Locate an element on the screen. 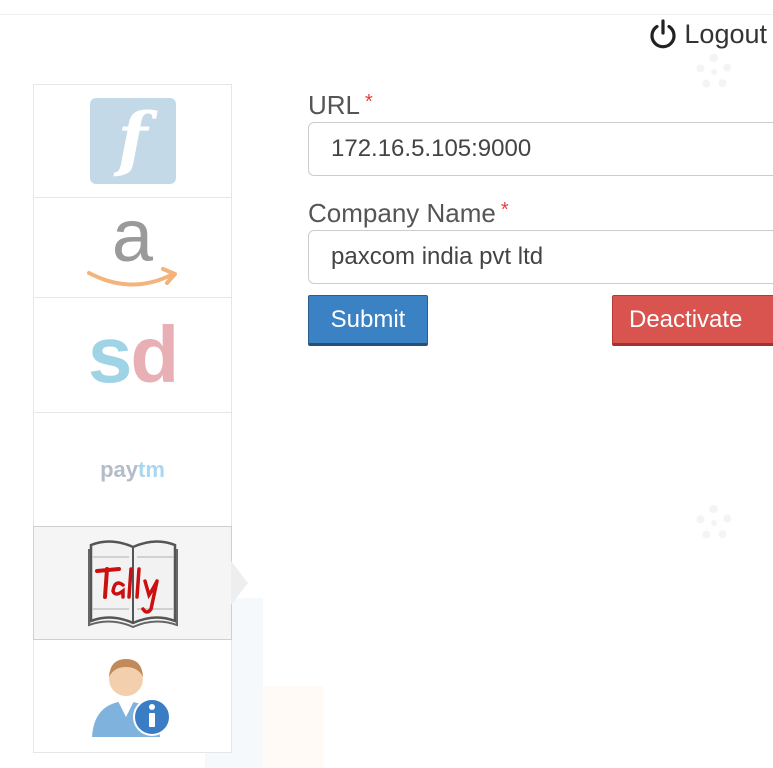  paytm-logo-tm: tm is located at coordinates (151, 469).